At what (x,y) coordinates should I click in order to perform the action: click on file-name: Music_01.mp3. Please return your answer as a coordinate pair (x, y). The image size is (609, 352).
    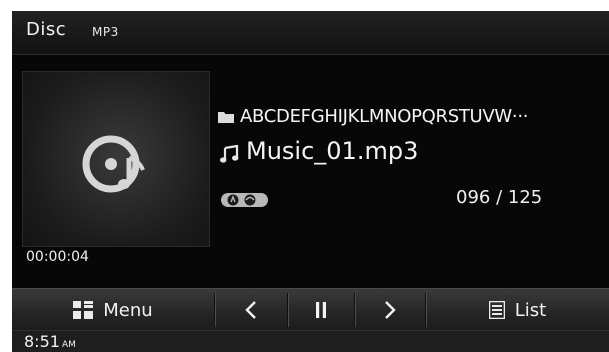
    Looking at the image, I should click on (332, 151).